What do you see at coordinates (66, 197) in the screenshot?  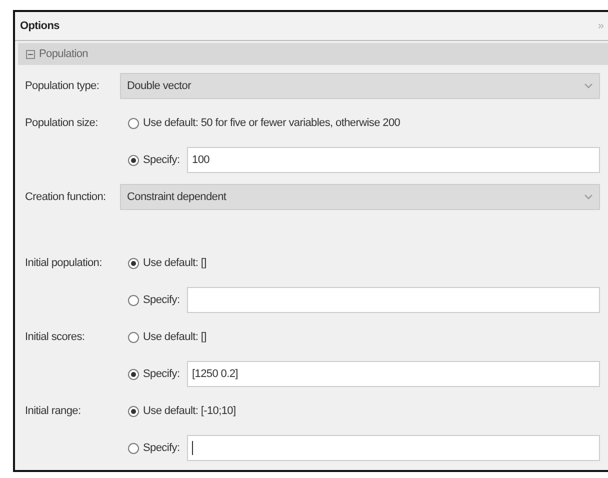 I see `field-label: Creation function:` at bounding box center [66, 197].